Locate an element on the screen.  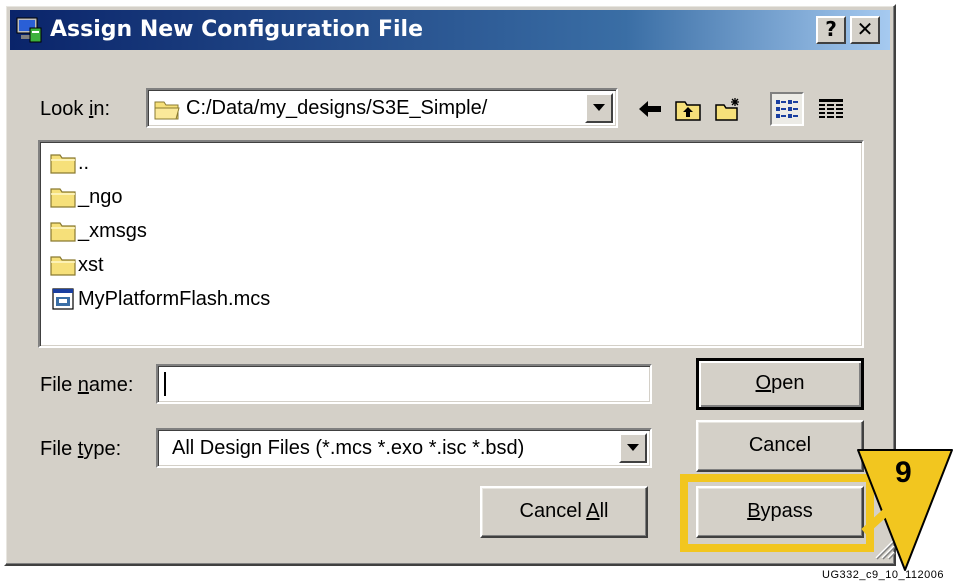
list-view-icon is located at coordinates (787, 109).